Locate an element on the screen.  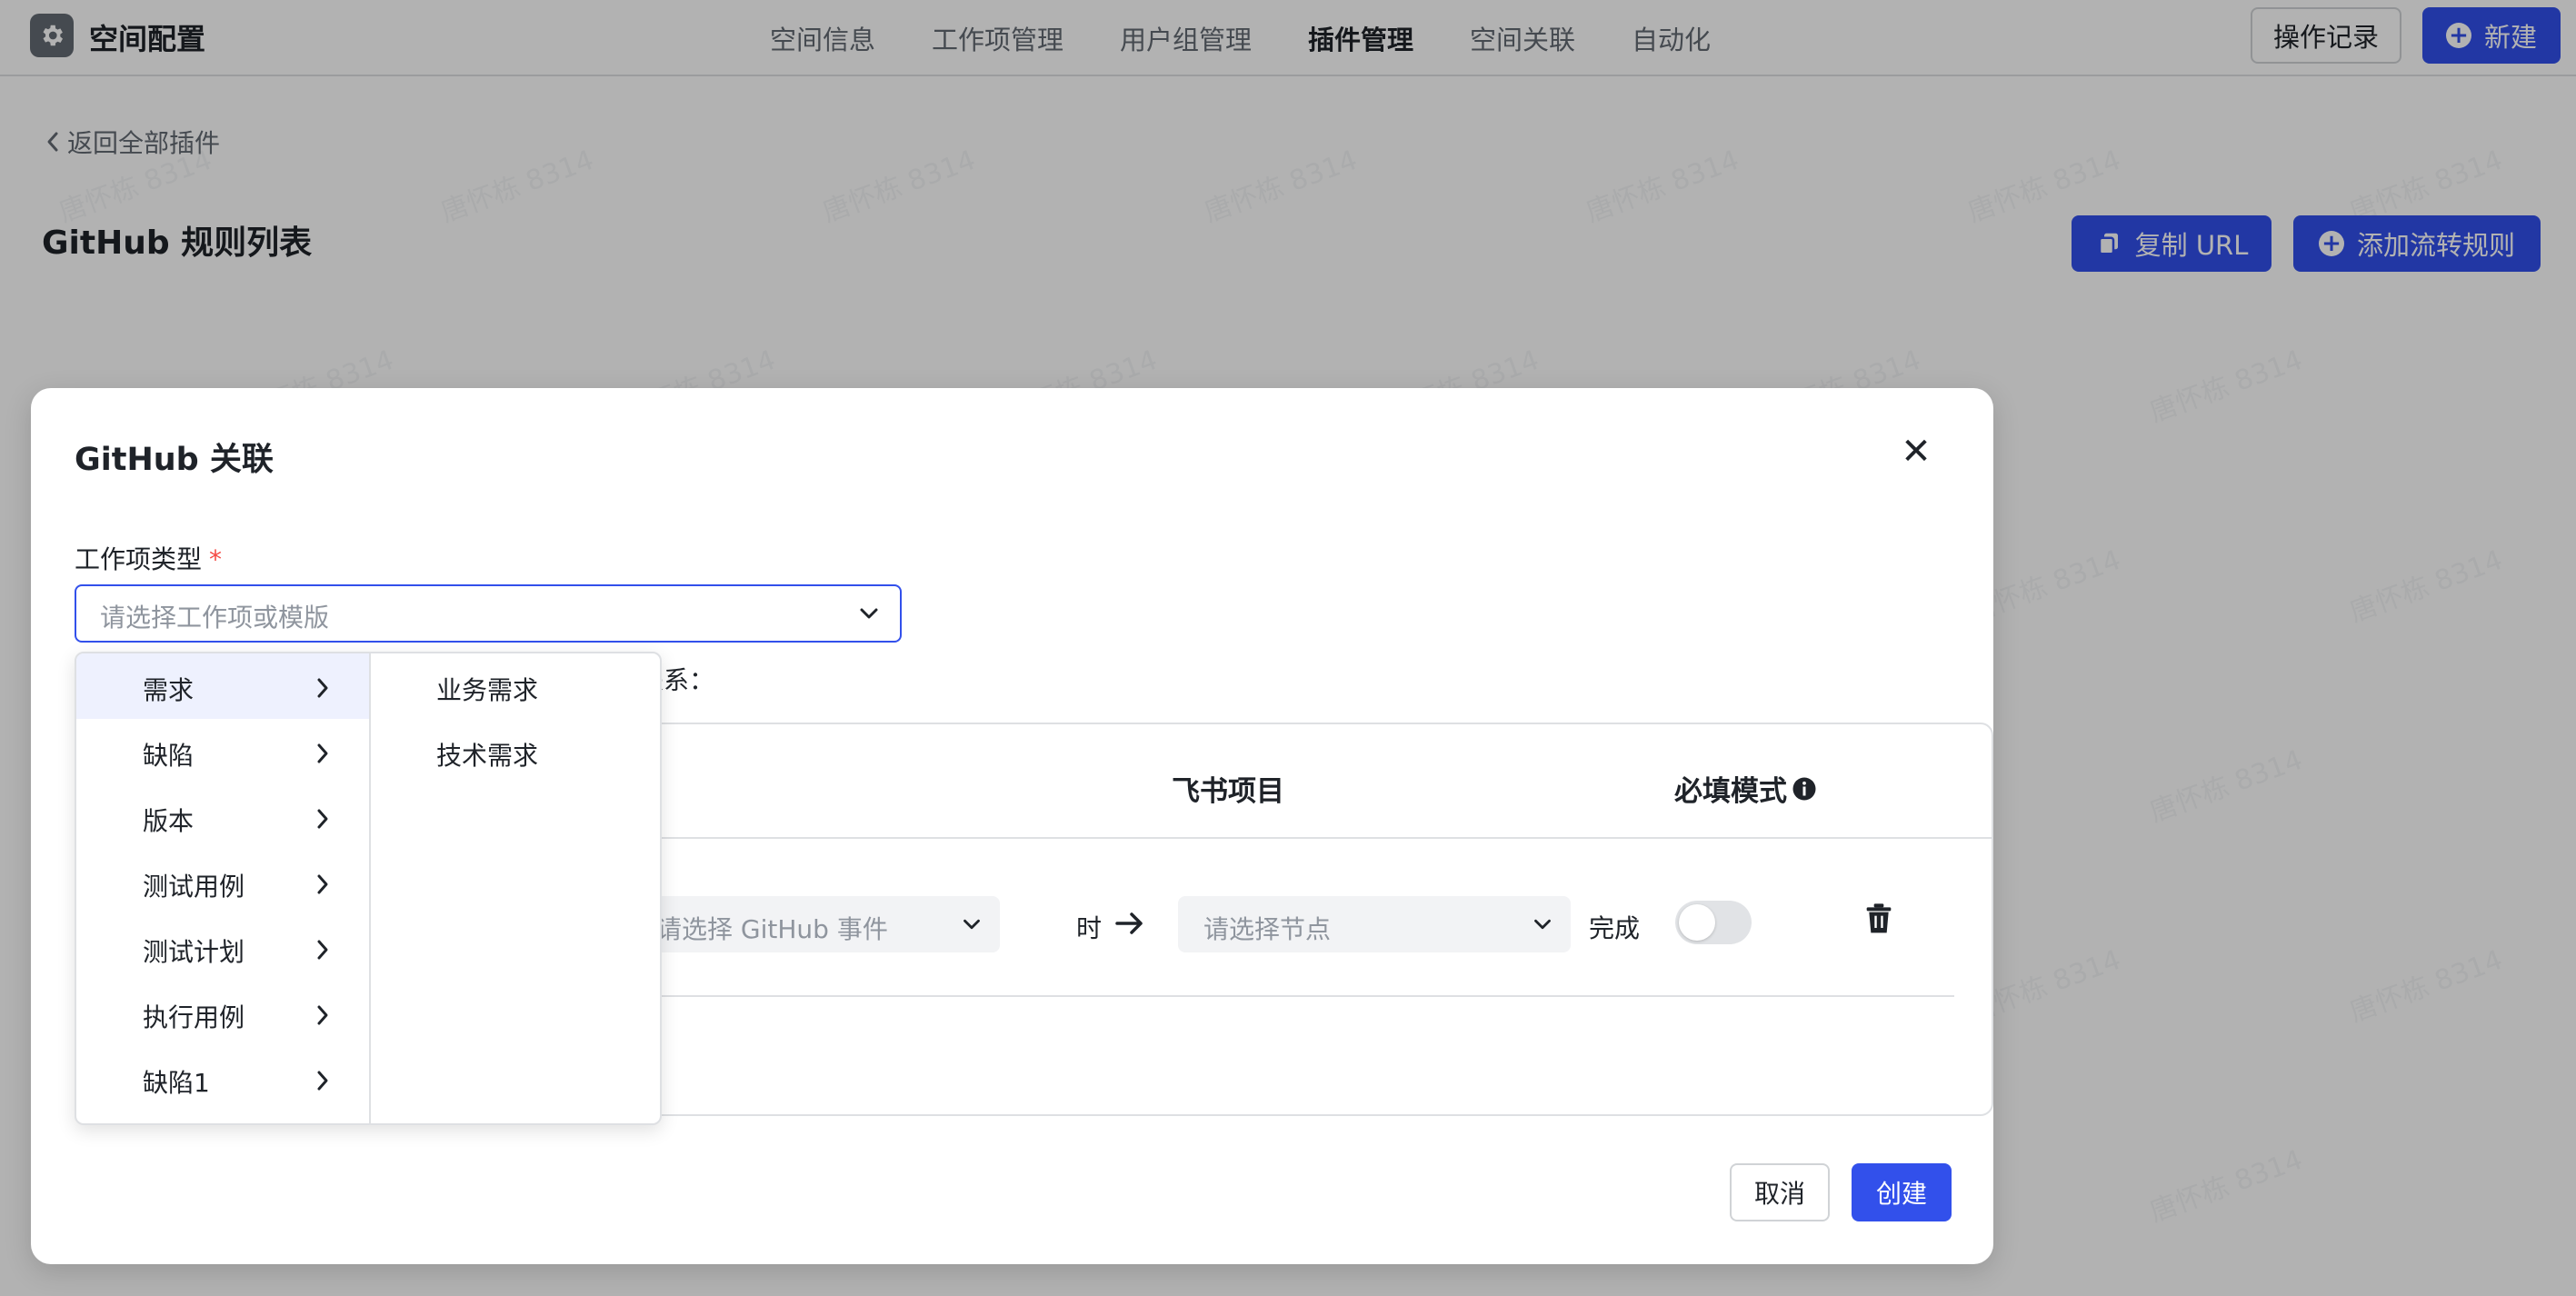
cascader-item-label: 需求 is located at coordinates (169, 690).